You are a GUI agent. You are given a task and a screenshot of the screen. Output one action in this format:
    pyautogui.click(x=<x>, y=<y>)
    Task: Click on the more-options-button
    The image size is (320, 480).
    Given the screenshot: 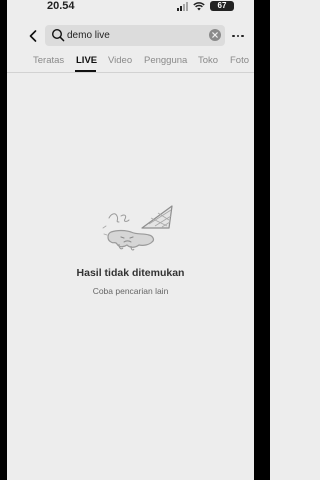 What is the action you would take?
    pyautogui.click(x=238, y=36)
    